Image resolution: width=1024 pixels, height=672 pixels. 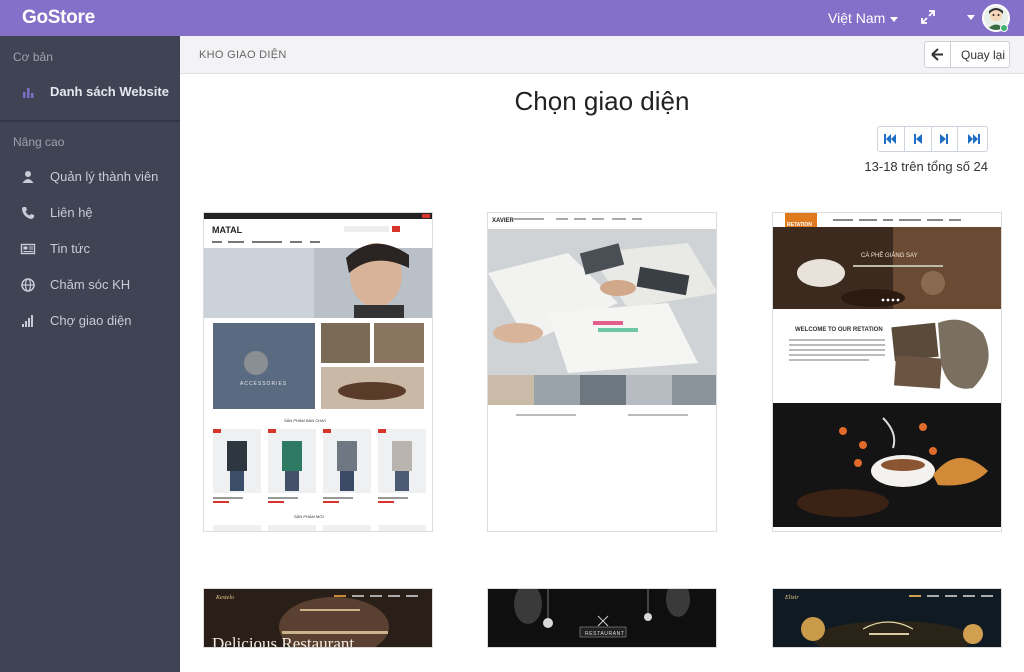 I want to click on theme-preview-image: Elixir, so click(x=887, y=618).